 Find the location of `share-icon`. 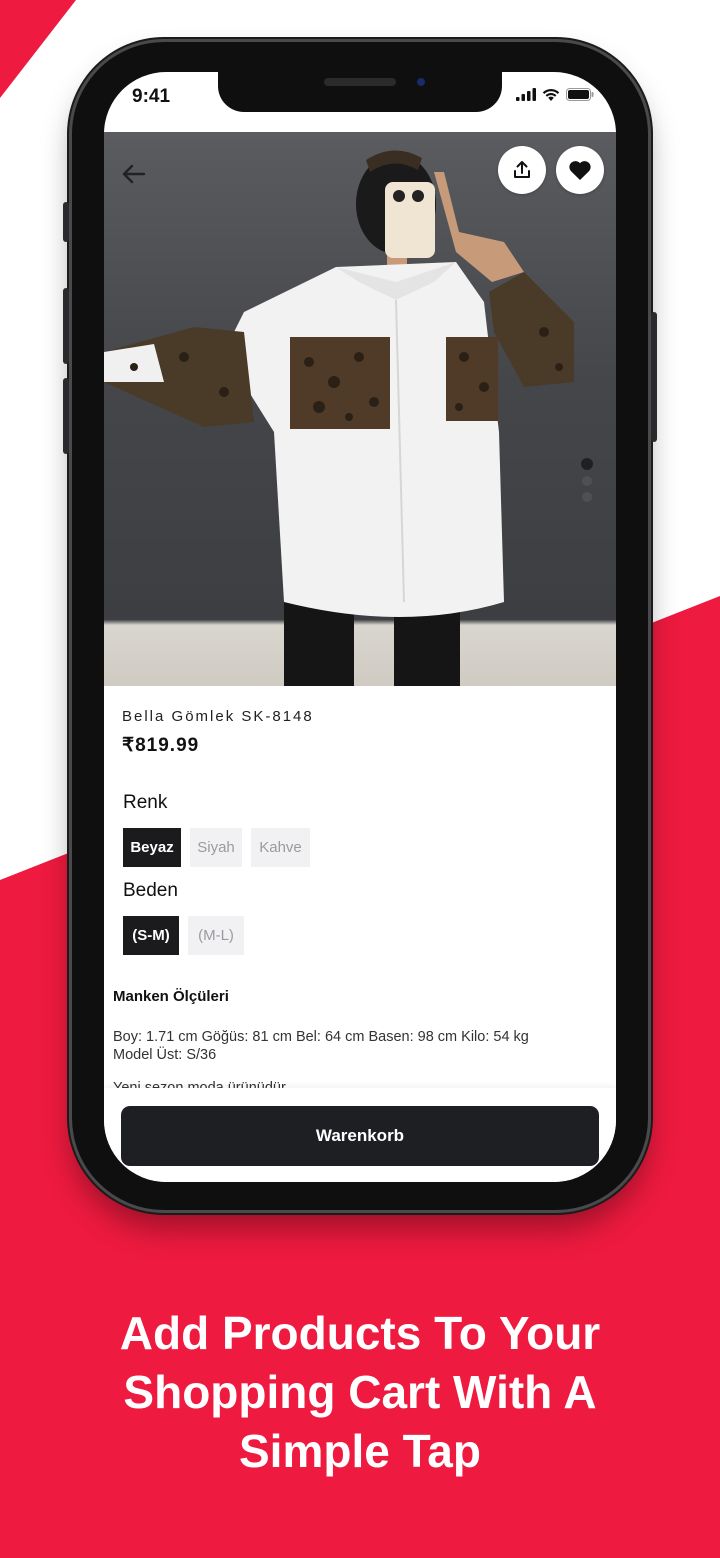

share-icon is located at coordinates (522, 169).